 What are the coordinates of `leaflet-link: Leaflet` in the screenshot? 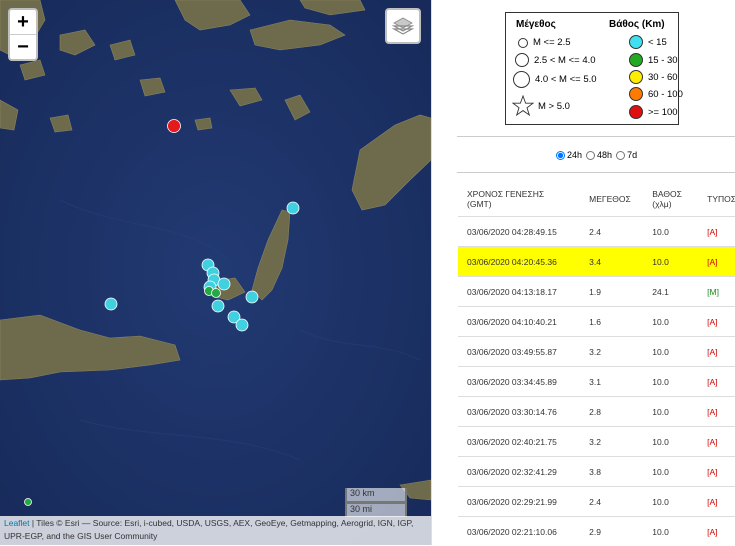 It's located at (17, 523).